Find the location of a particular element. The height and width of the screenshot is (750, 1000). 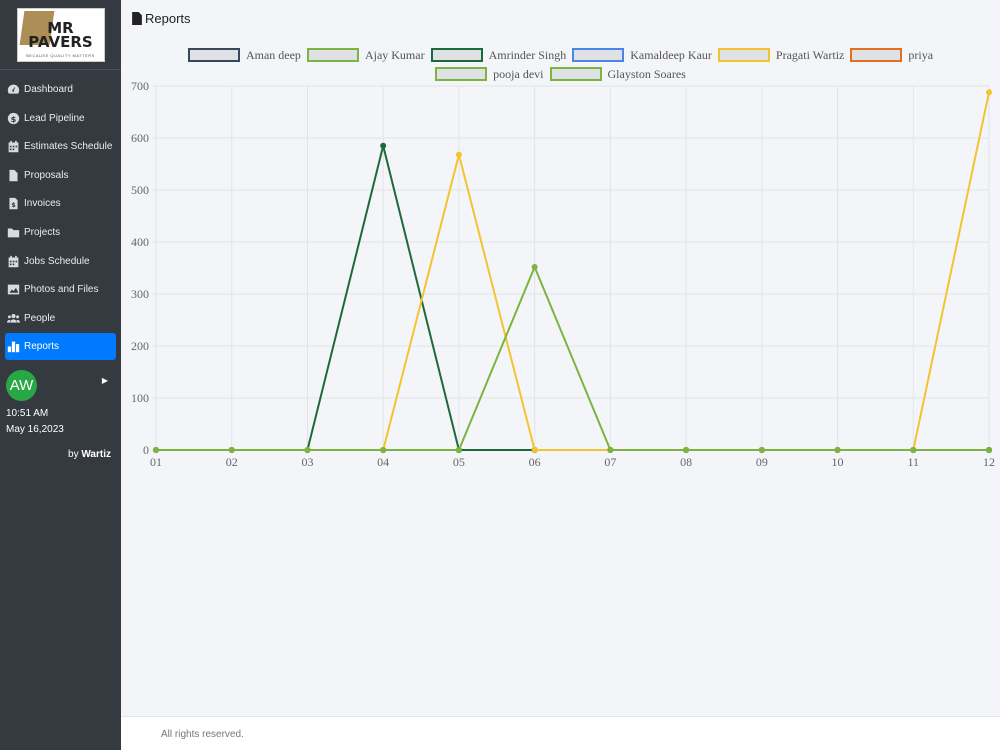

sidebar-item-reports: Reports is located at coordinates (60, 347).